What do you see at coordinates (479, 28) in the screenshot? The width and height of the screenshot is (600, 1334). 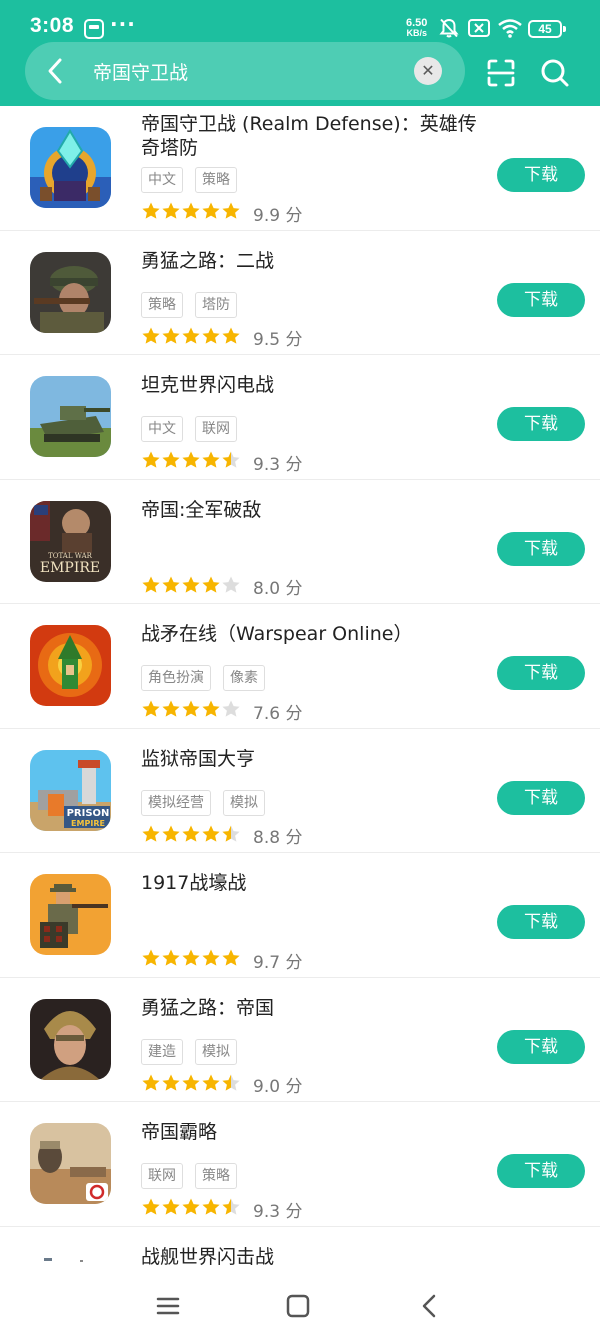 I see `no-sim-icon` at bounding box center [479, 28].